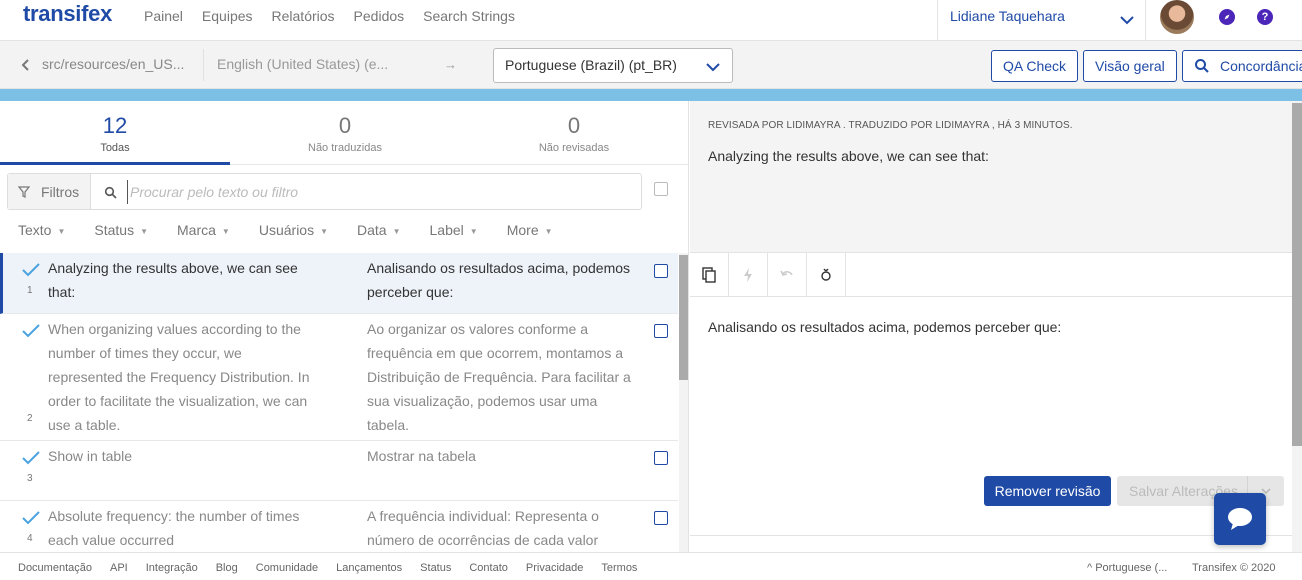  I want to click on transifex-logo: transifex, so click(67, 14).